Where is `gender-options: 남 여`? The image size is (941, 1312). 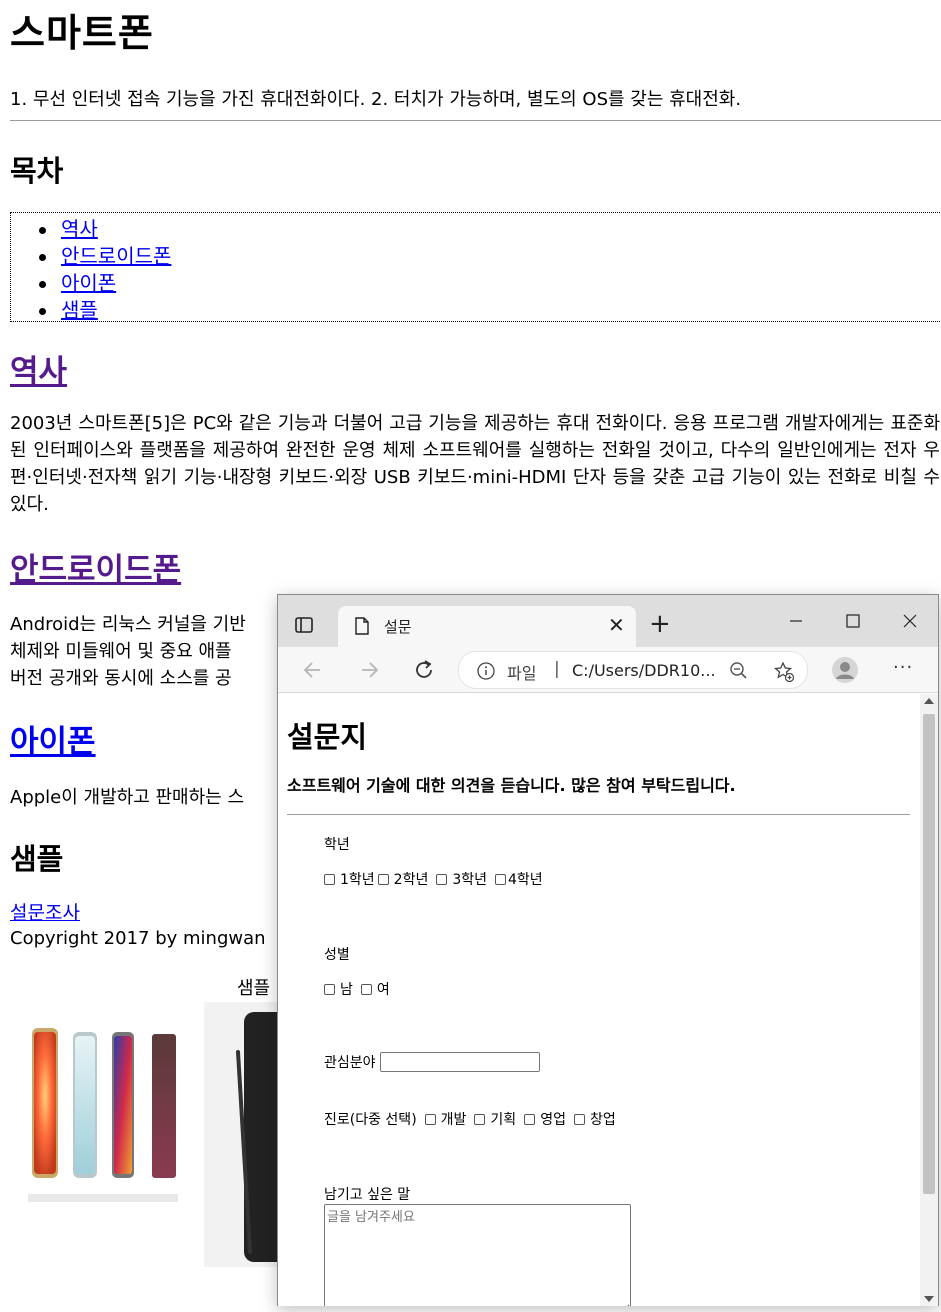
gender-options: 남 여 is located at coordinates (357, 989).